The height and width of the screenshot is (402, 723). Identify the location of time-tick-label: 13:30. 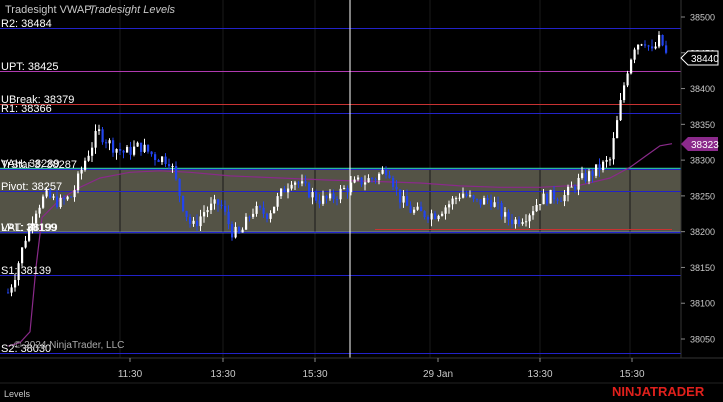
(539, 374).